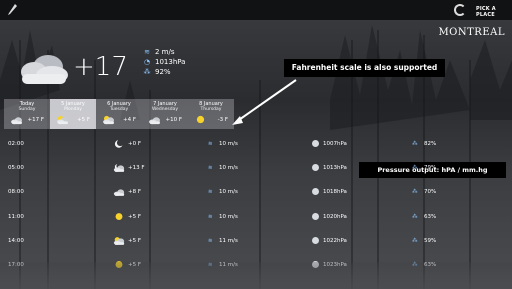 The height and width of the screenshot is (289, 512). I want to click on hour-pressure: 1022hPa, so click(335, 240).